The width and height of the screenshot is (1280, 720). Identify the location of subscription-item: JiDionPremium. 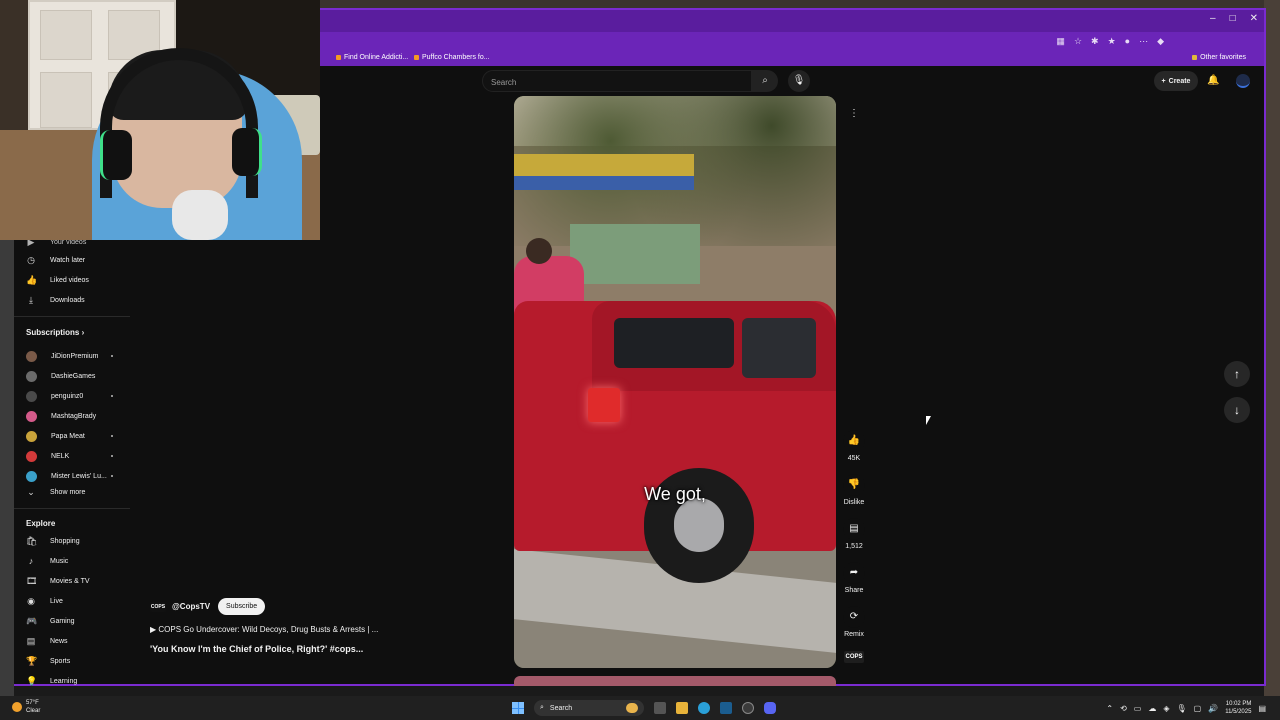
(62, 356).